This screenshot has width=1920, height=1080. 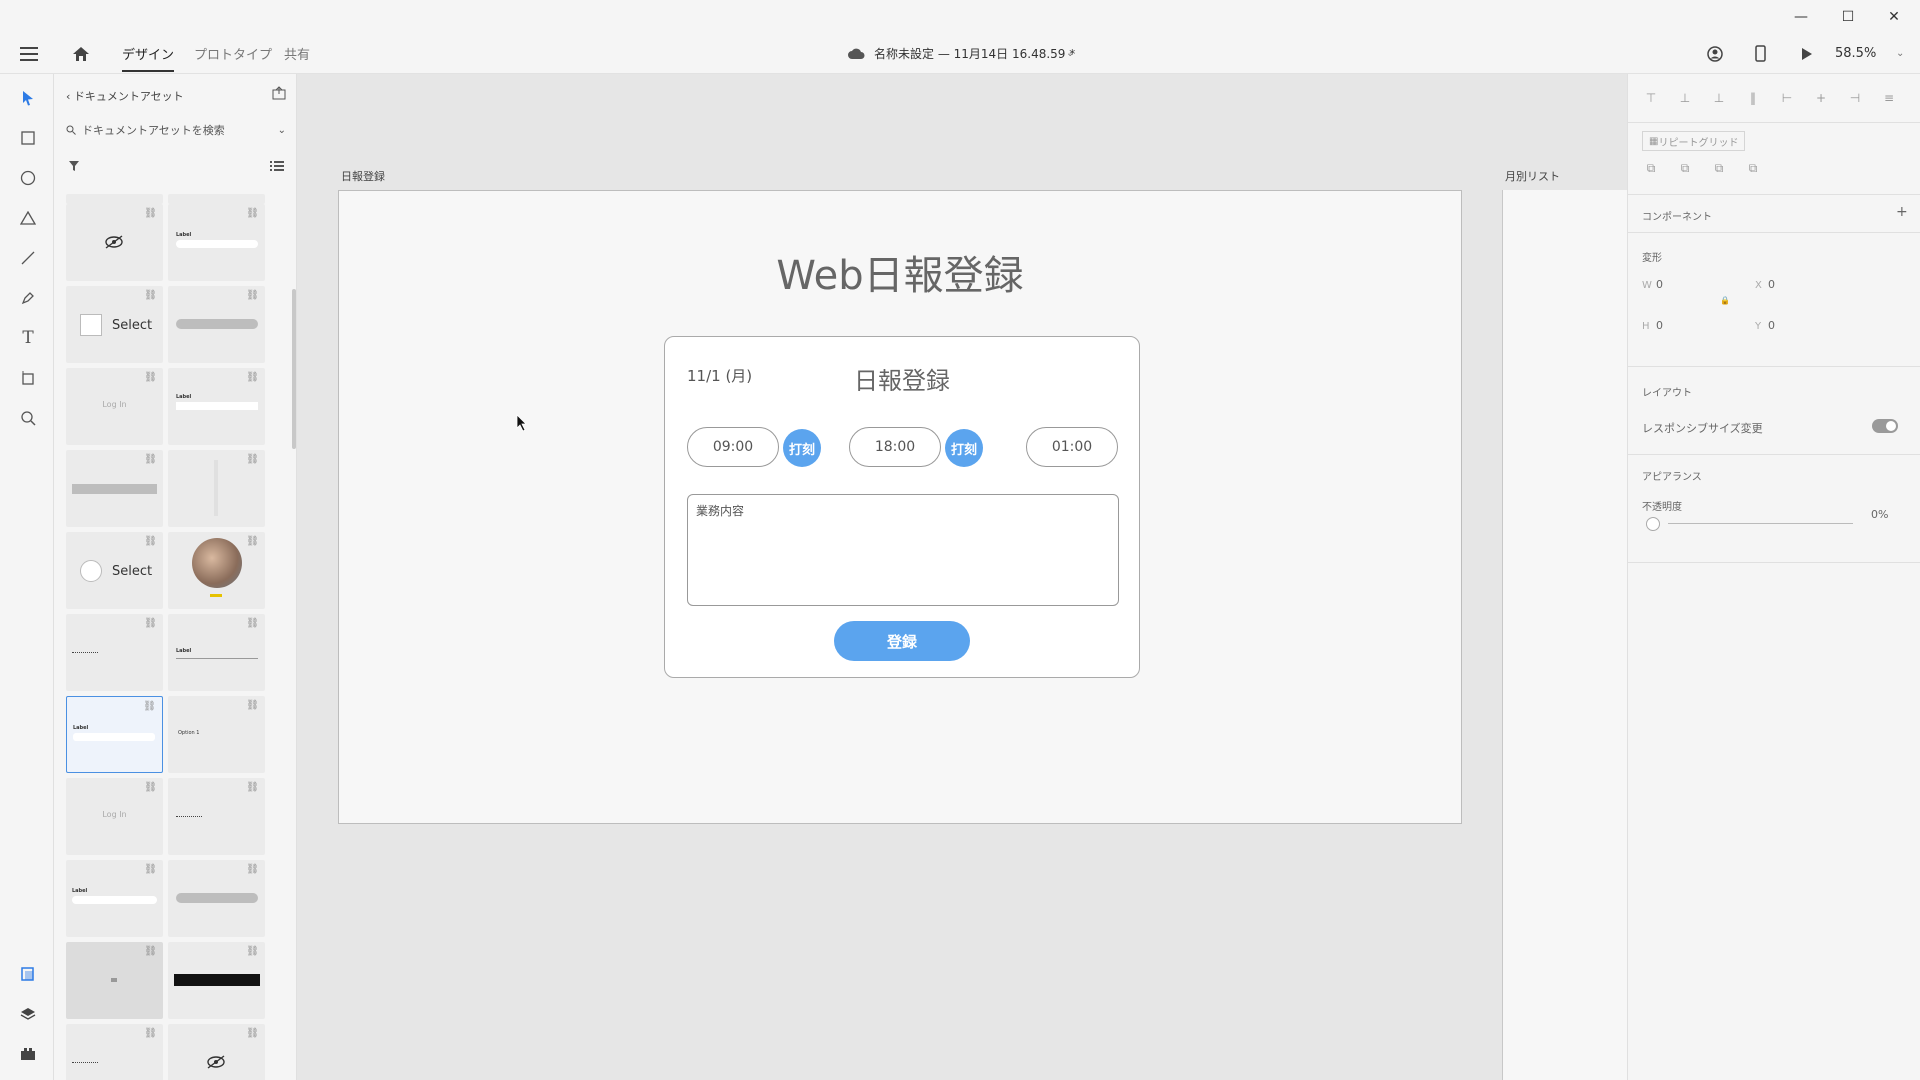 What do you see at coordinates (1651, 168) in the screenshot?
I see `boolean-add-icon: ⧉` at bounding box center [1651, 168].